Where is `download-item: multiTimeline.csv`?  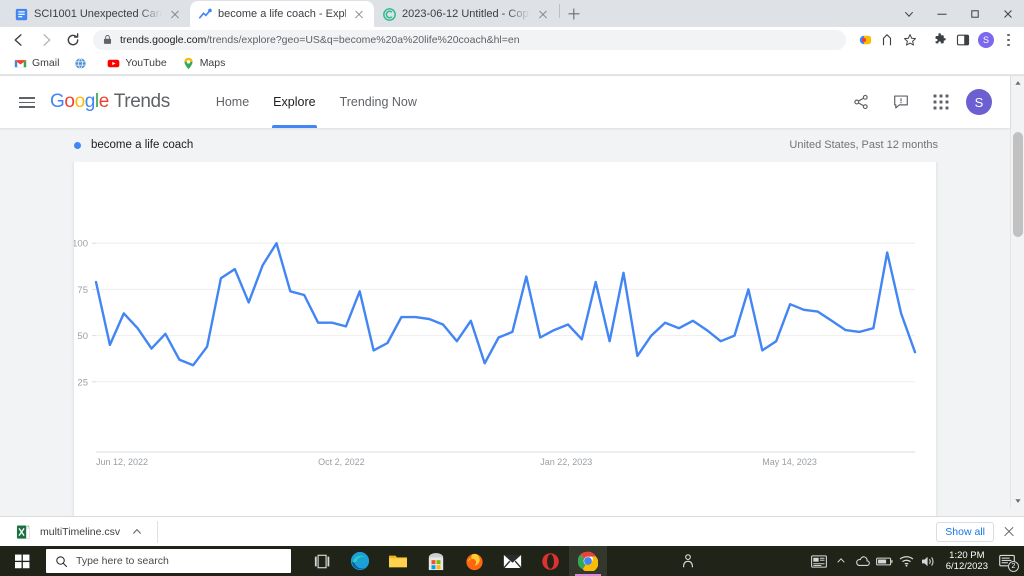
download-item: multiTimeline.csv is located at coordinates (83, 531).